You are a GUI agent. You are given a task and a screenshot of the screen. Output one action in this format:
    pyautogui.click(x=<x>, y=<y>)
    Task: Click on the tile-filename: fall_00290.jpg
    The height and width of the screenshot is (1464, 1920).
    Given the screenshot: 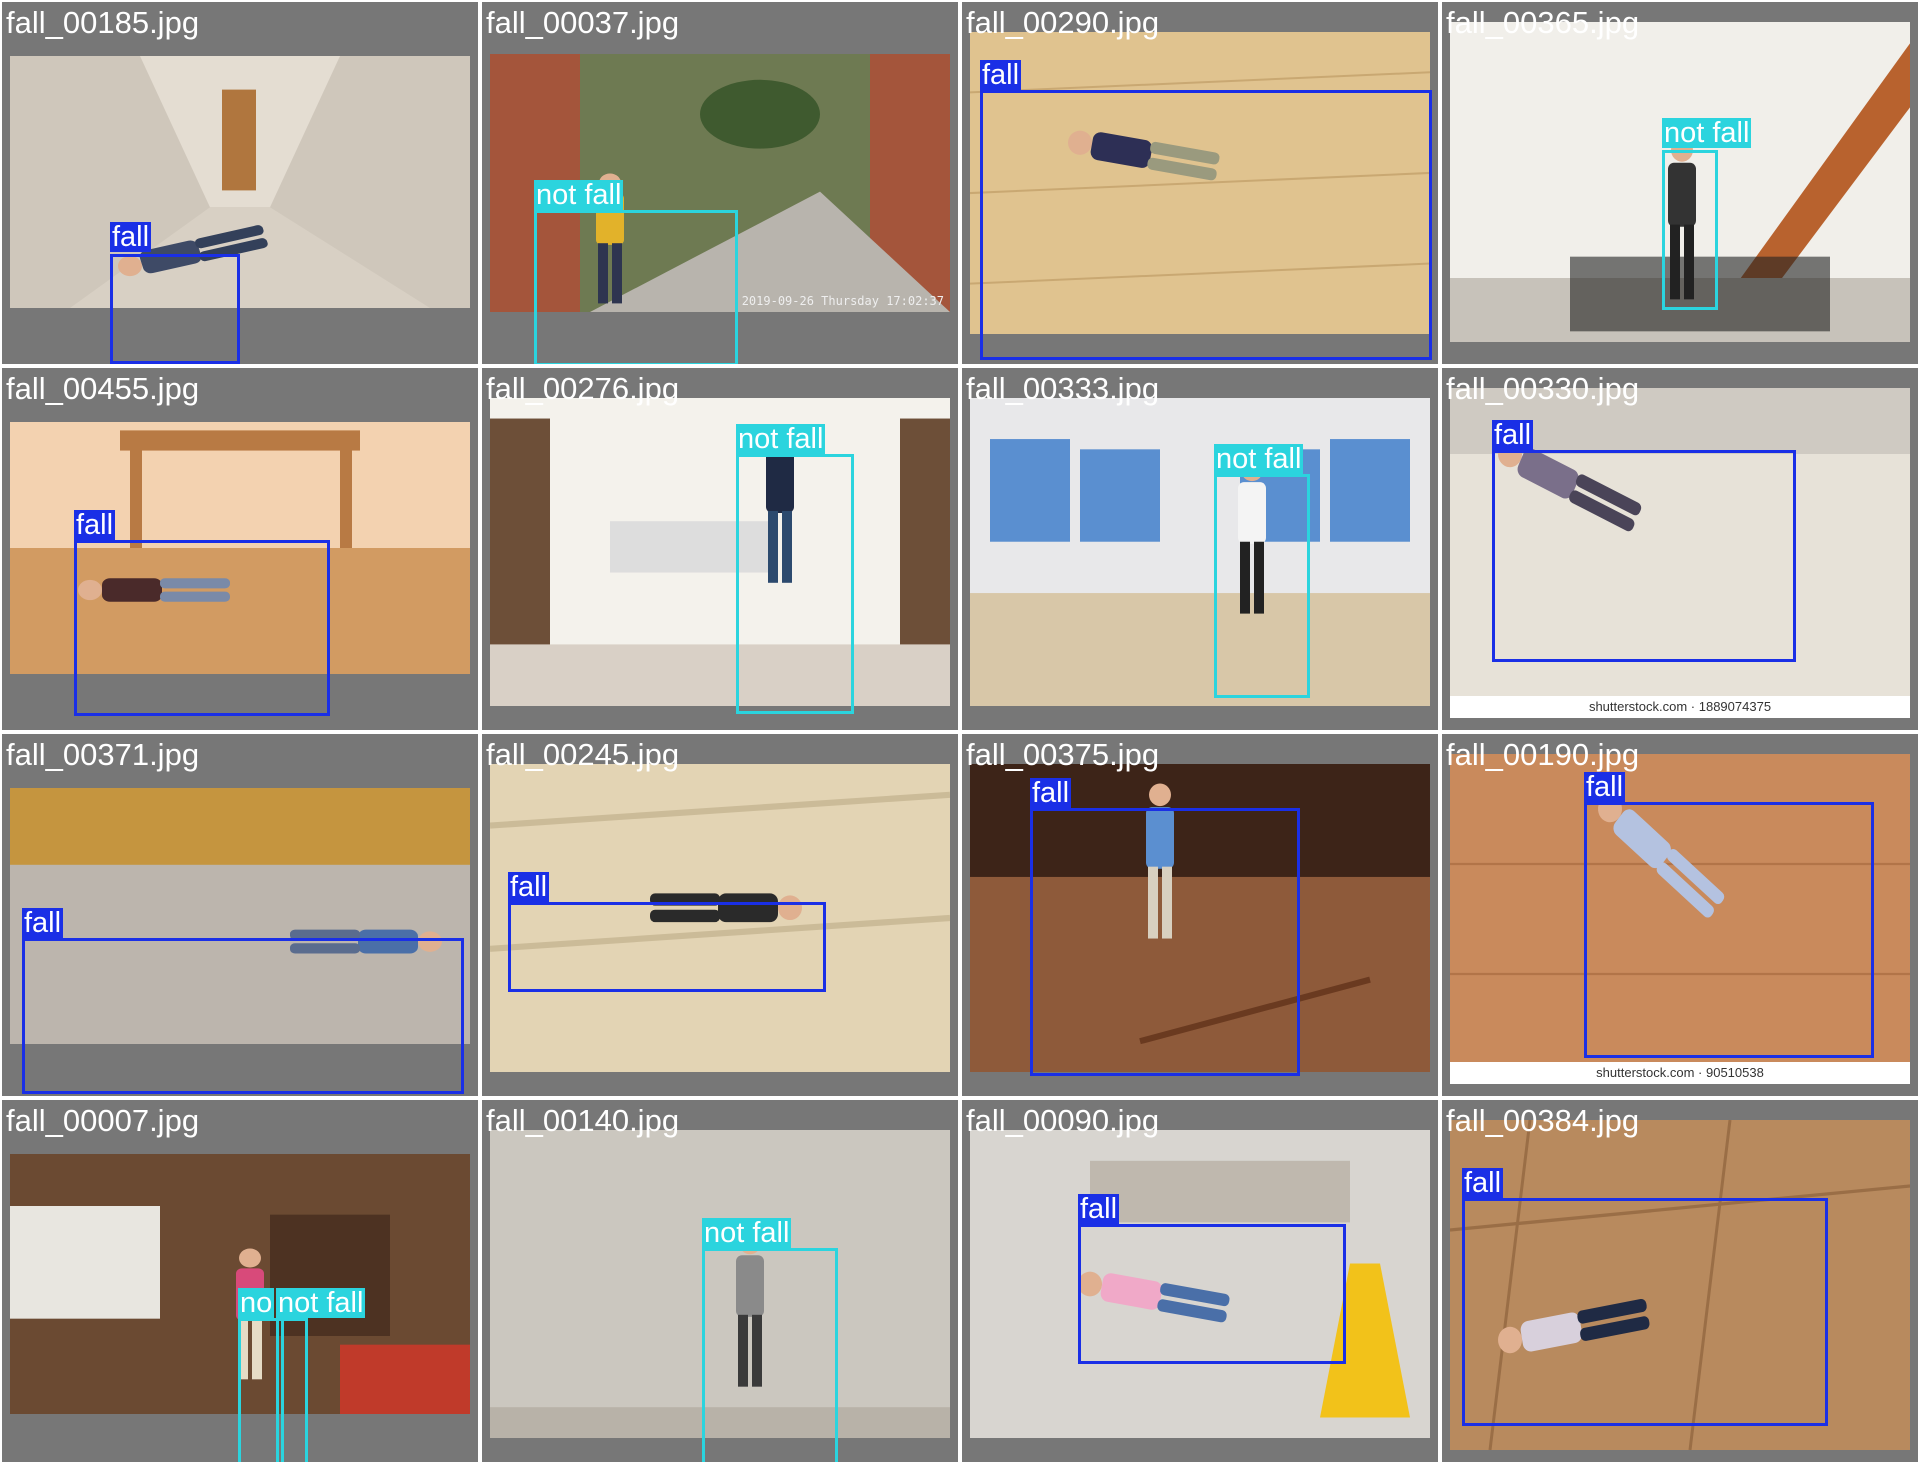 What is the action you would take?
    pyautogui.click(x=1063, y=22)
    